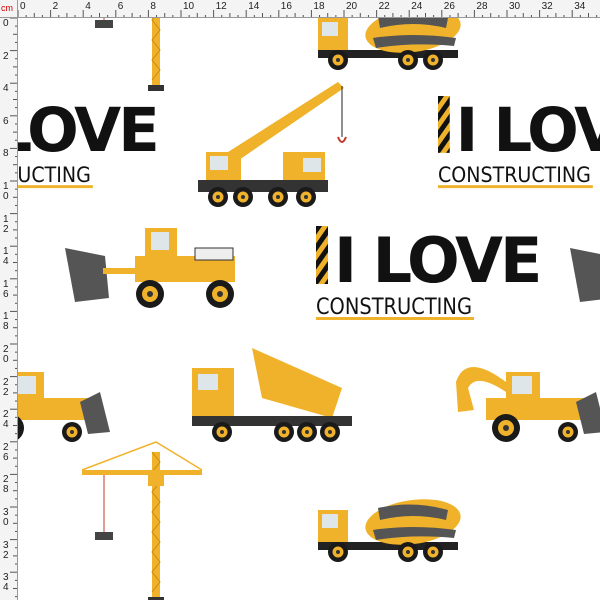  I want to click on ruler-unit: cm, so click(7, 8).